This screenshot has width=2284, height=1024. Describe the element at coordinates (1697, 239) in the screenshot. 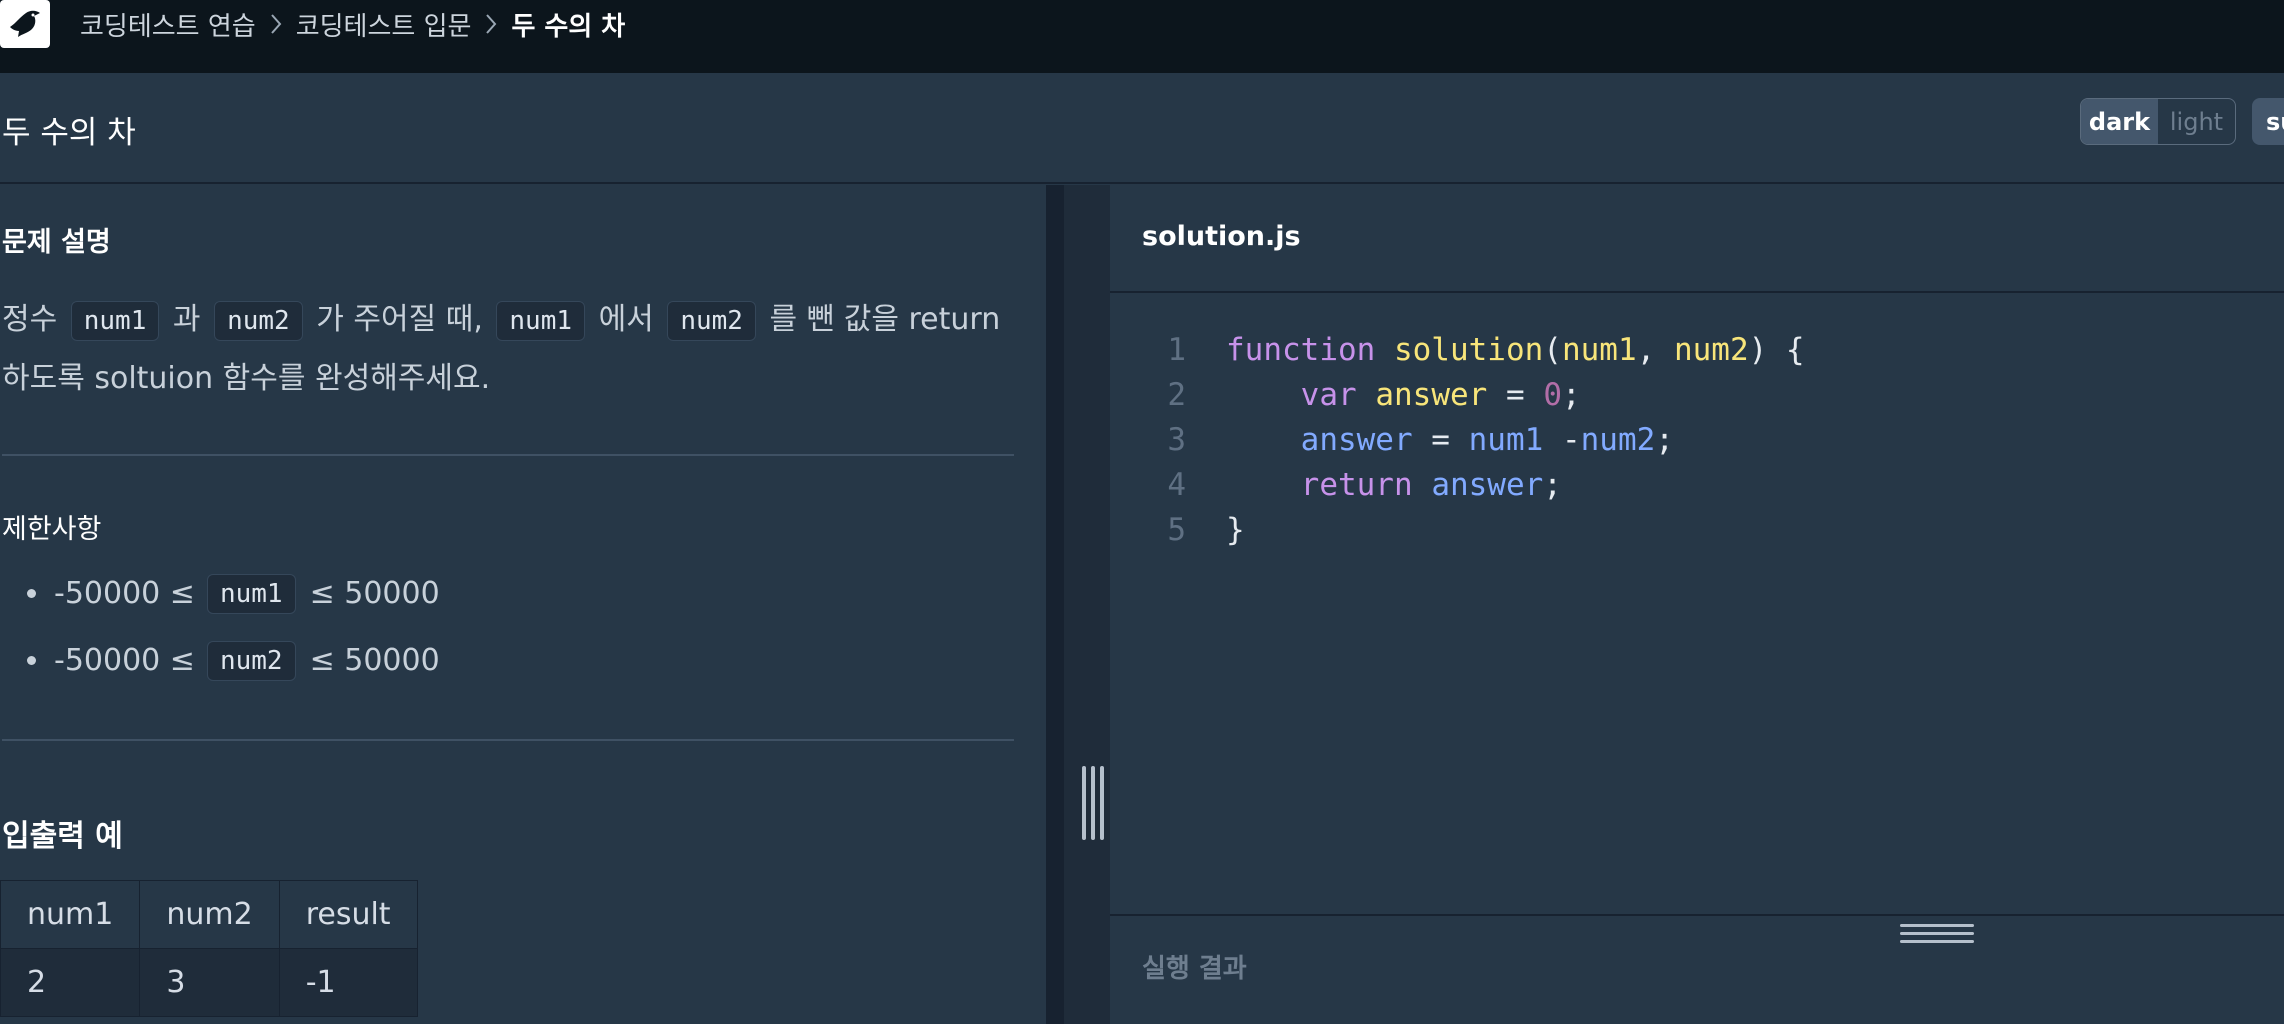

I see `editor-tab-bar: solution.js` at that location.